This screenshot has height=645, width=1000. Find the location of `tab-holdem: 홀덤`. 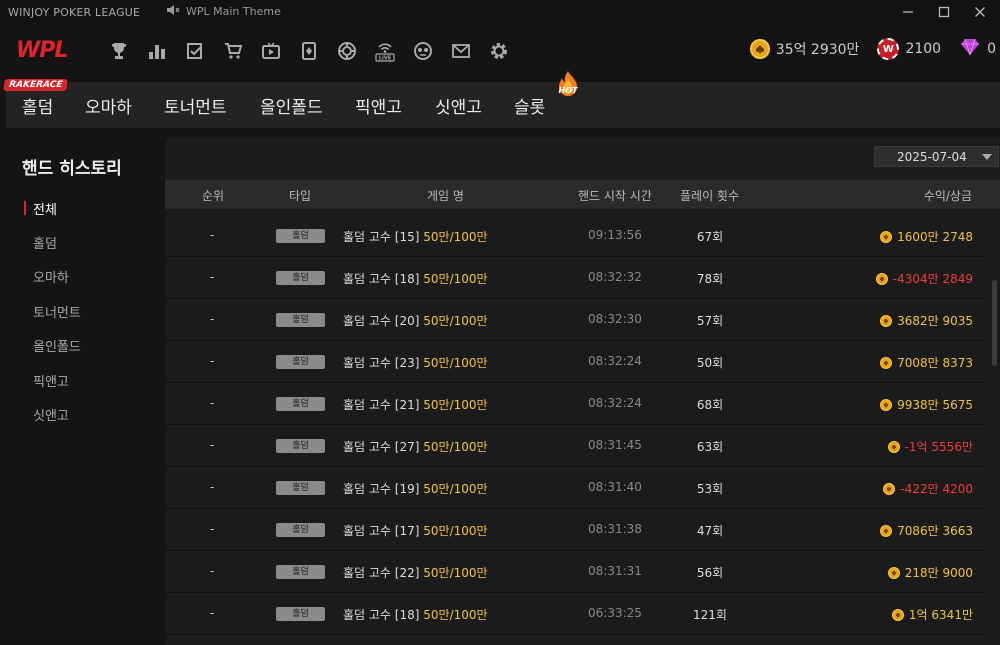

tab-holdem: 홀덤 is located at coordinates (37, 105).